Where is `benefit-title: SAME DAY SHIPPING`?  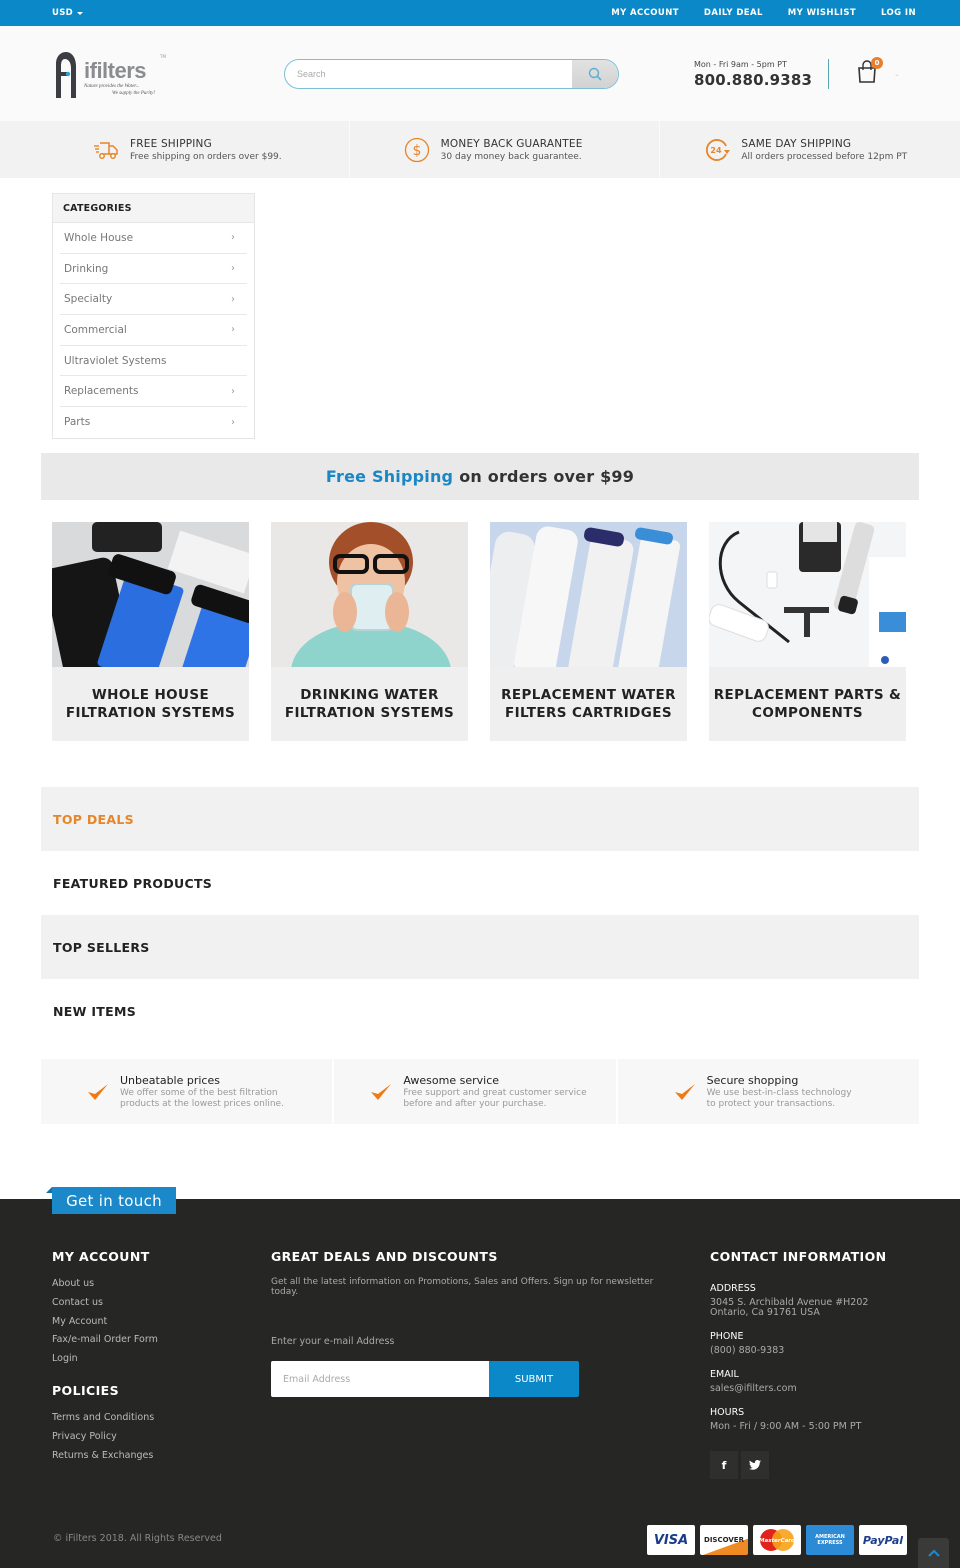
benefit-title: SAME DAY SHIPPING is located at coordinates (796, 143).